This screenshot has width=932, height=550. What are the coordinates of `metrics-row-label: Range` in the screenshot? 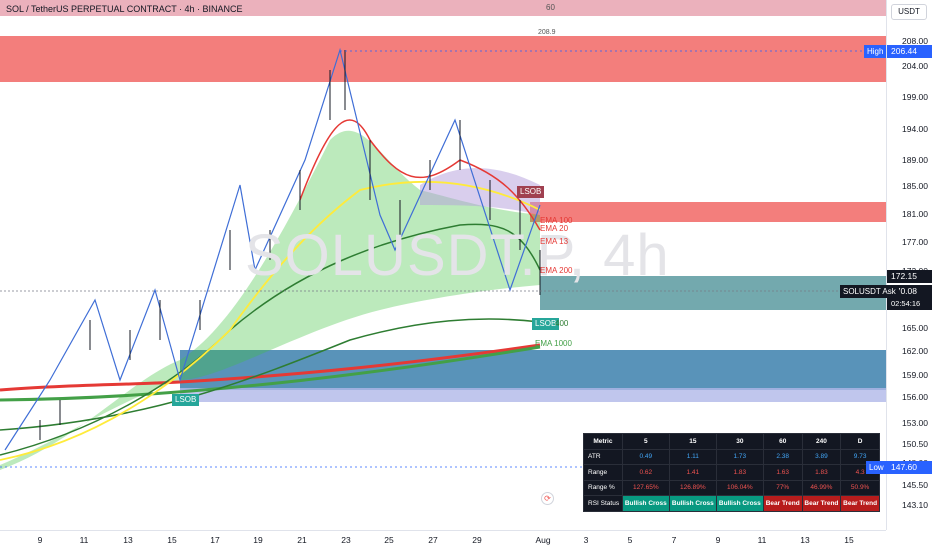 It's located at (603, 472).